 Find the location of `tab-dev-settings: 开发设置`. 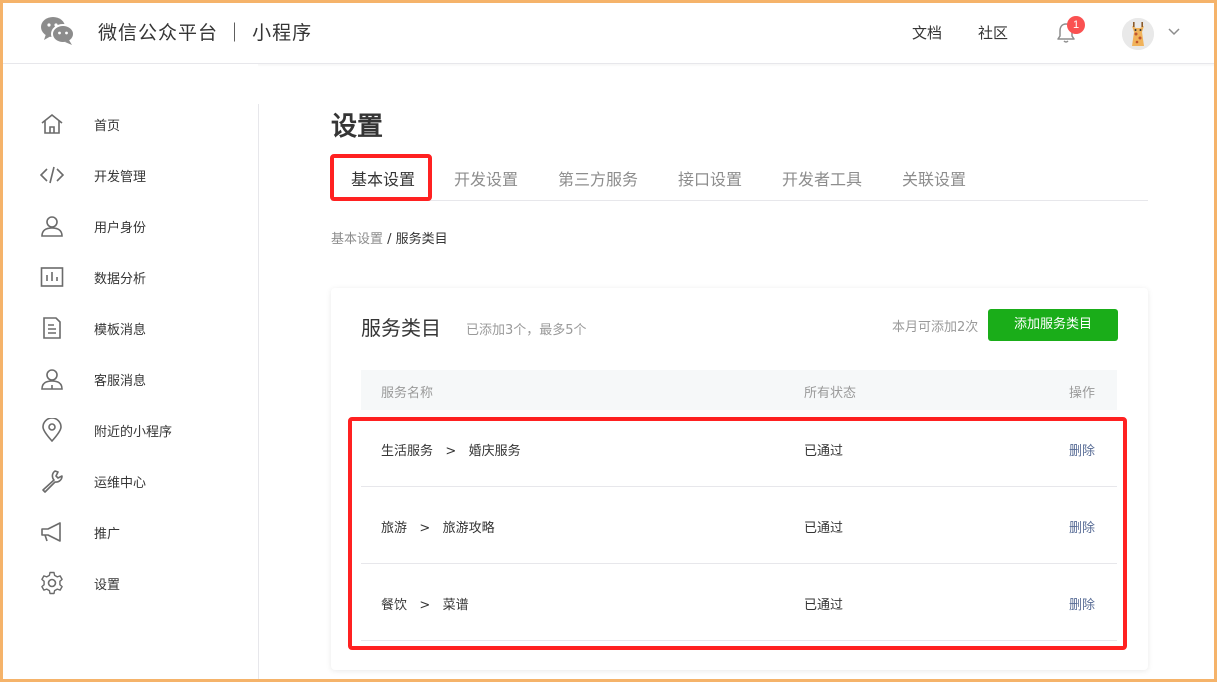

tab-dev-settings: 开发设置 is located at coordinates (486, 175).